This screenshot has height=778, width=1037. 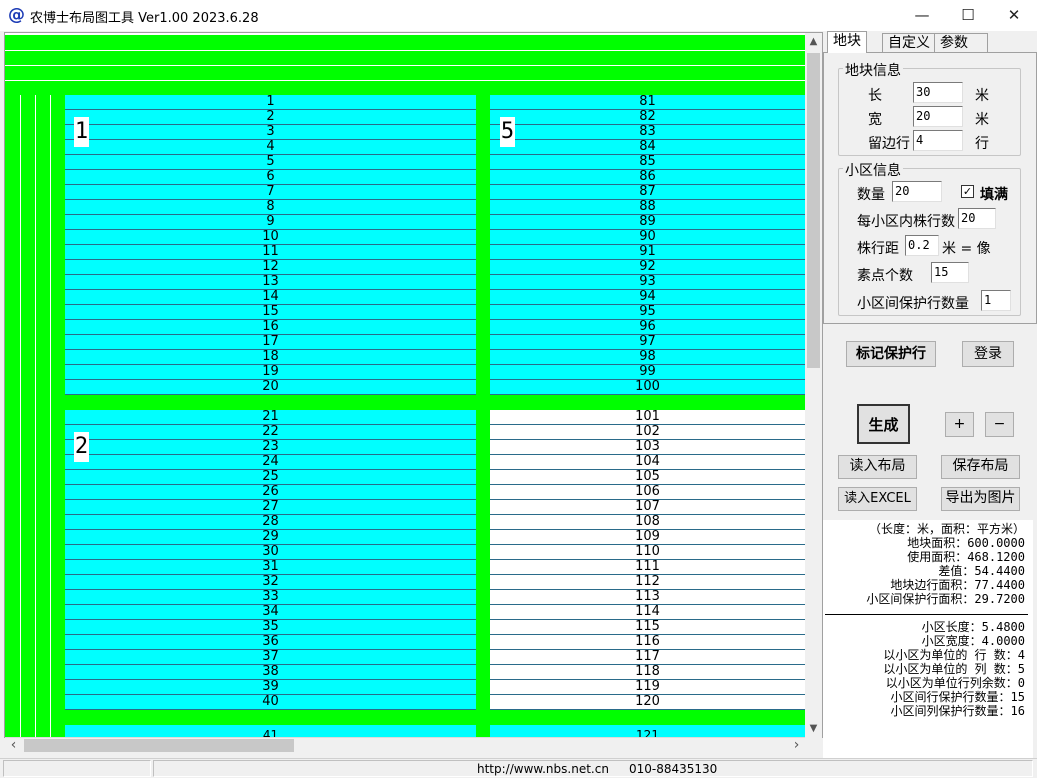 I want to click on plot-row: 21, so click(x=270, y=417).